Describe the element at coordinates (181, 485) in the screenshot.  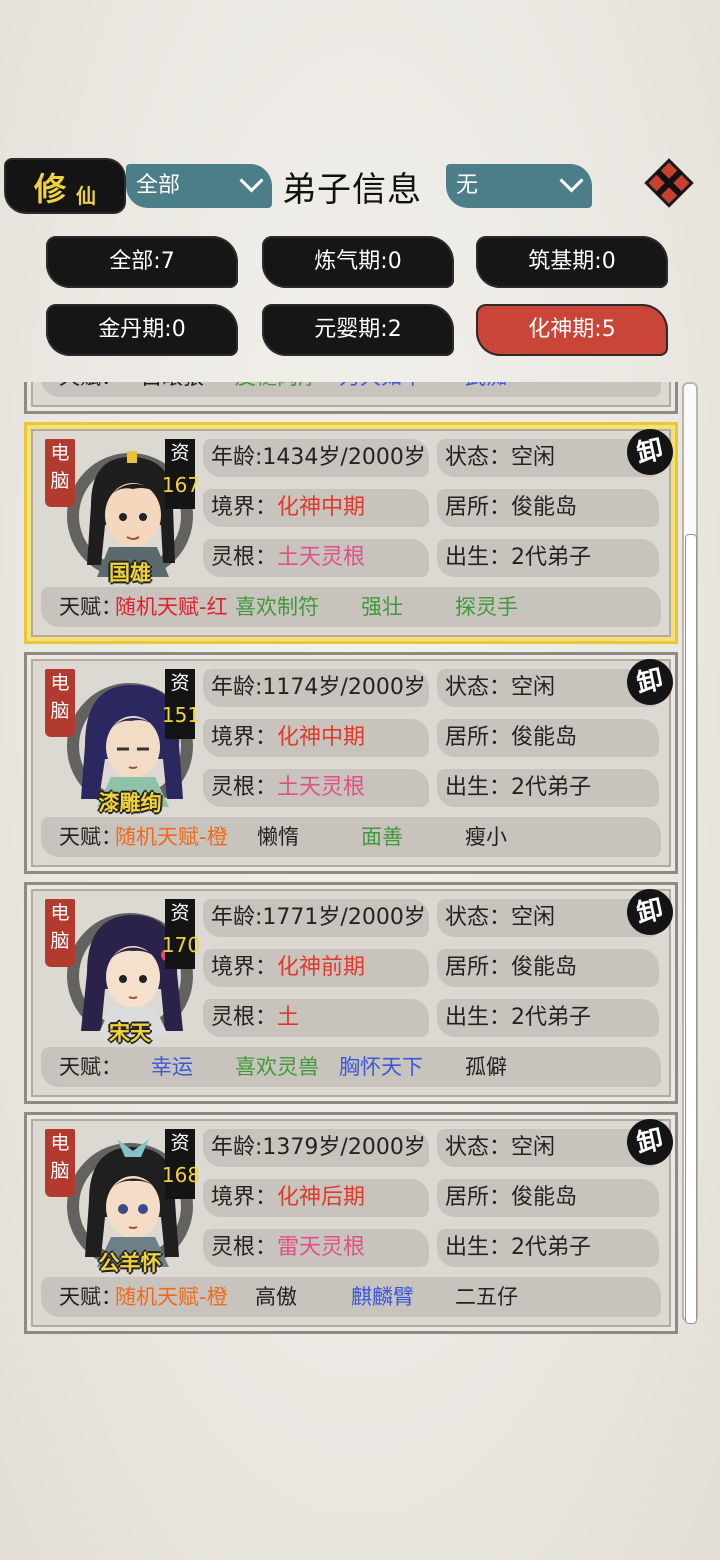
I see `aptitude-value: 167` at that location.